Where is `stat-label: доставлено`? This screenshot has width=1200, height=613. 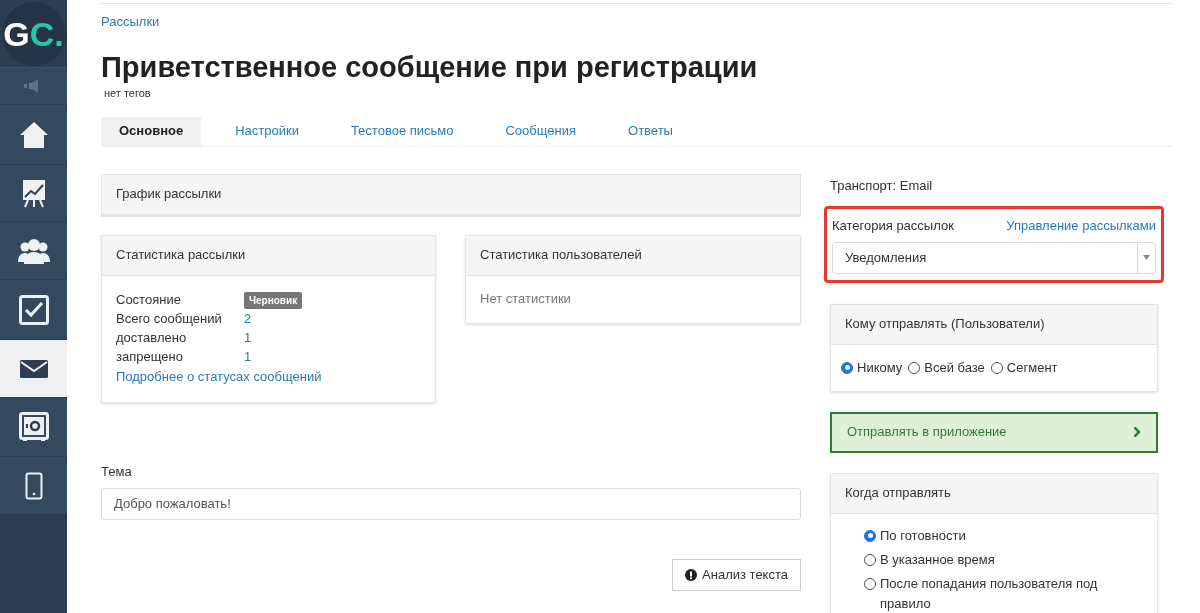
stat-label: доставлено is located at coordinates (152, 338).